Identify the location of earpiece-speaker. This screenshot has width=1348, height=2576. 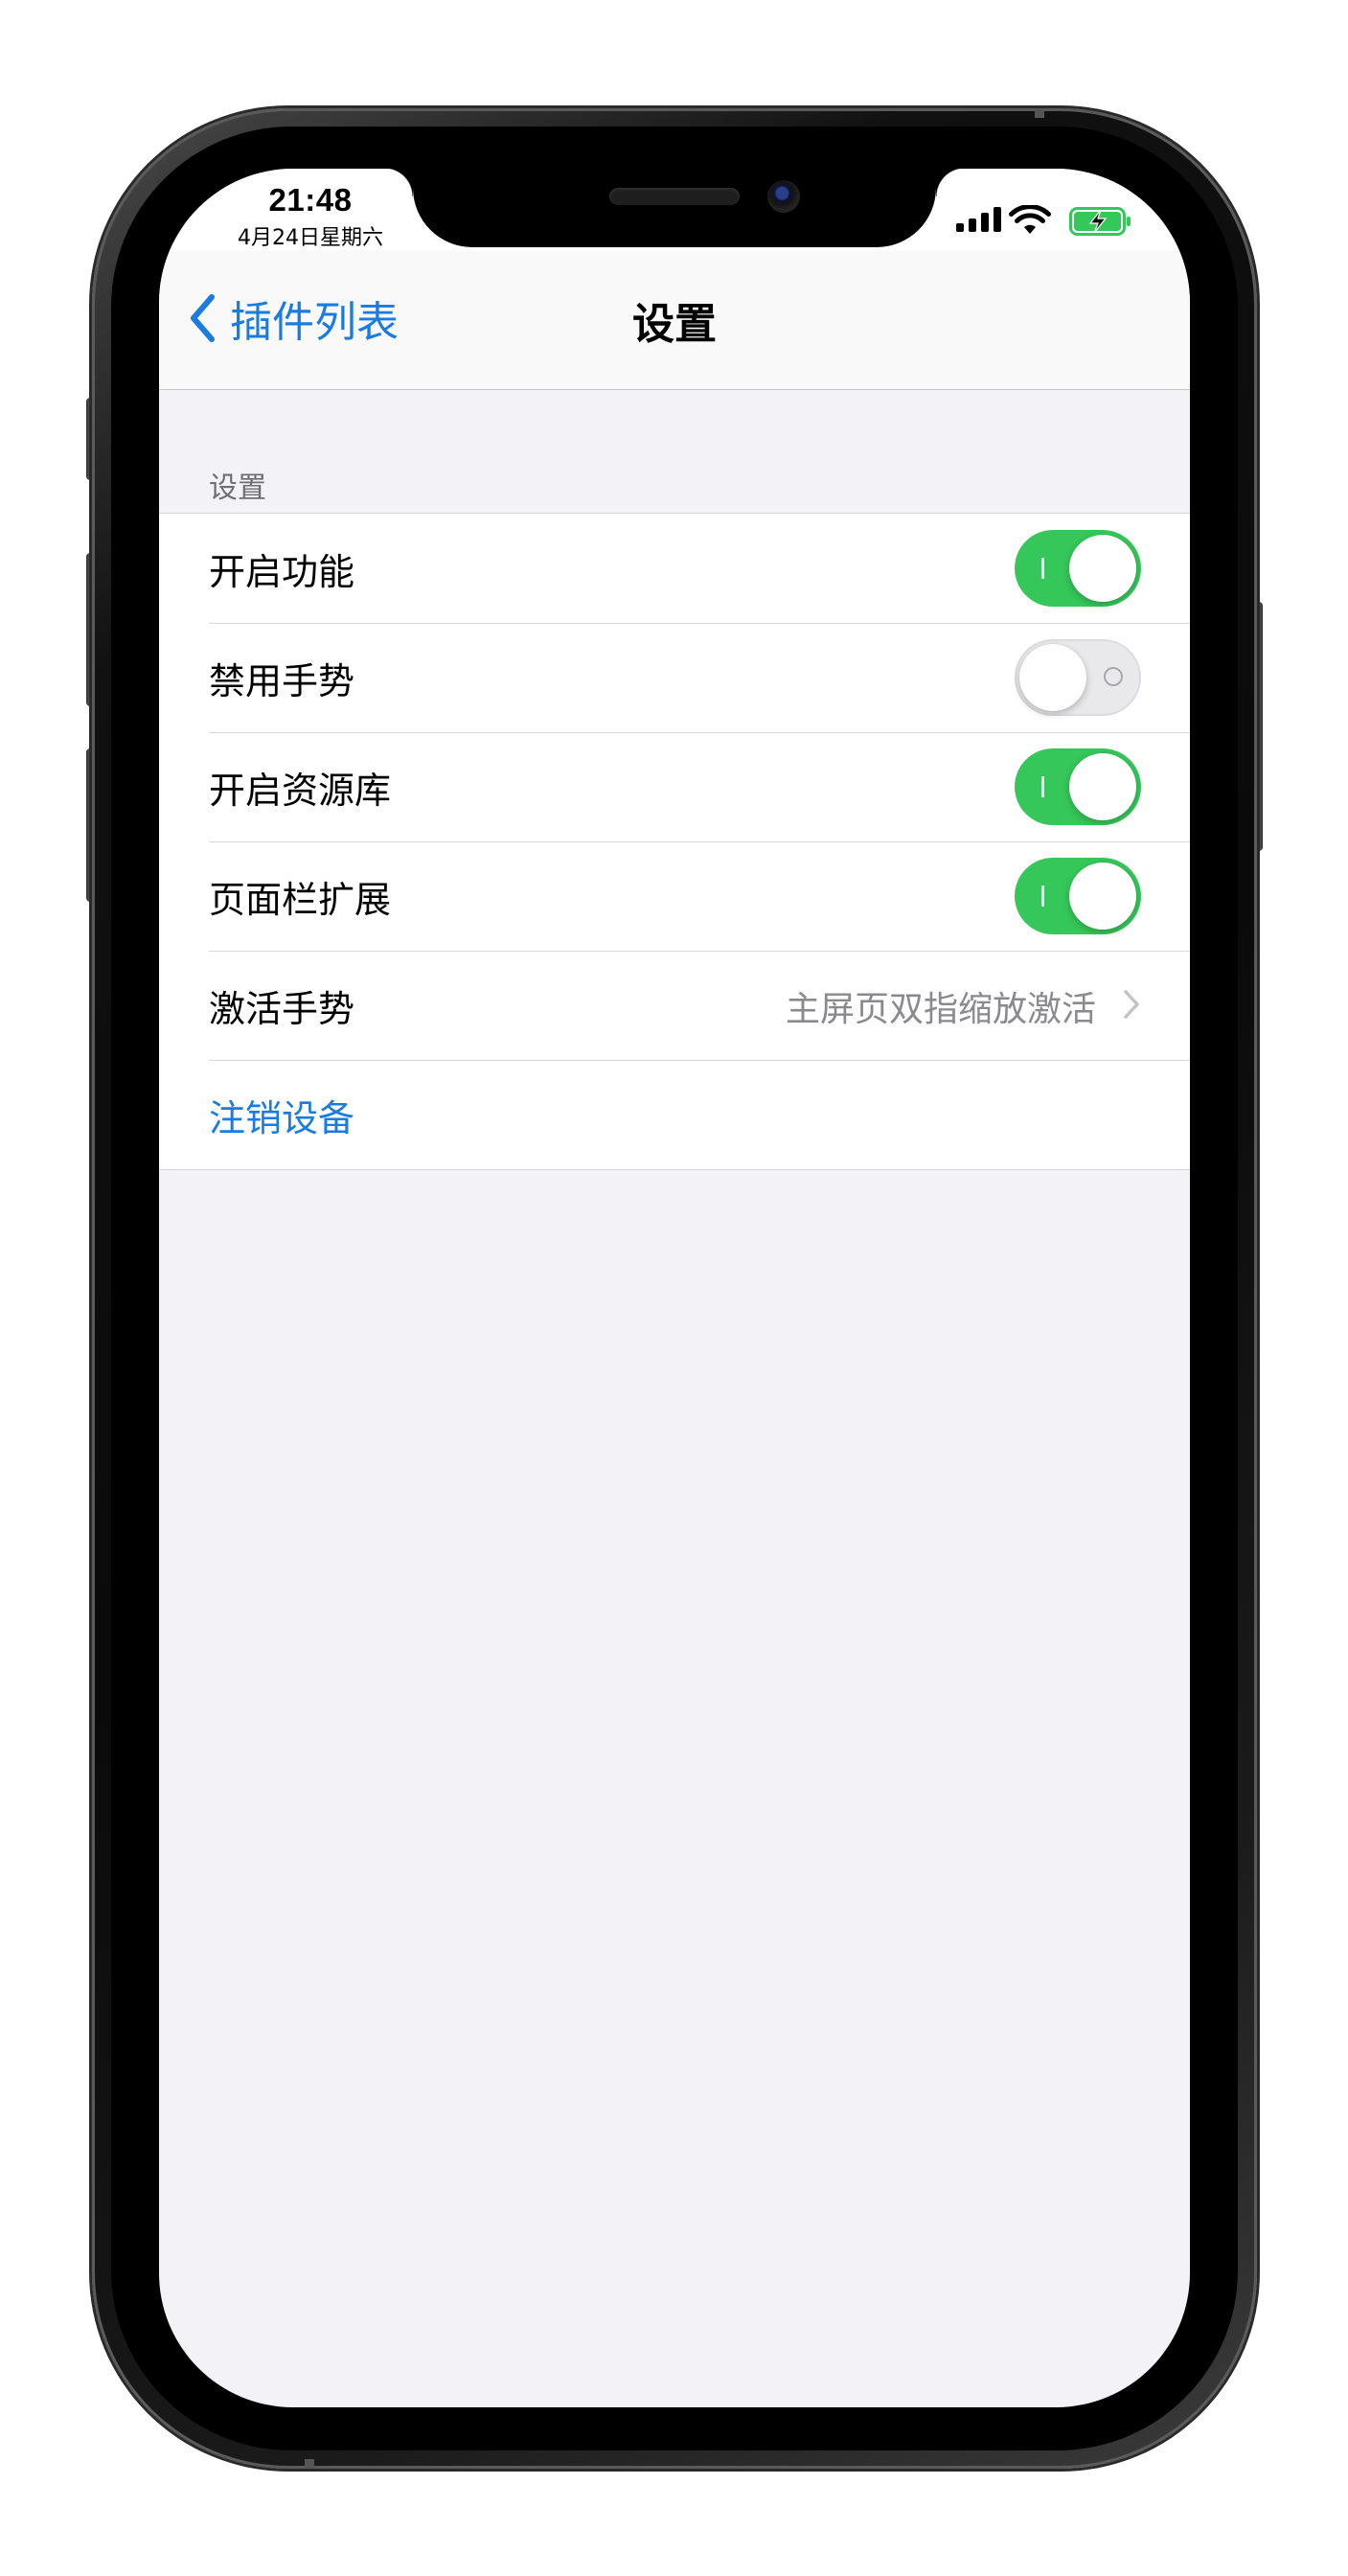
(675, 196).